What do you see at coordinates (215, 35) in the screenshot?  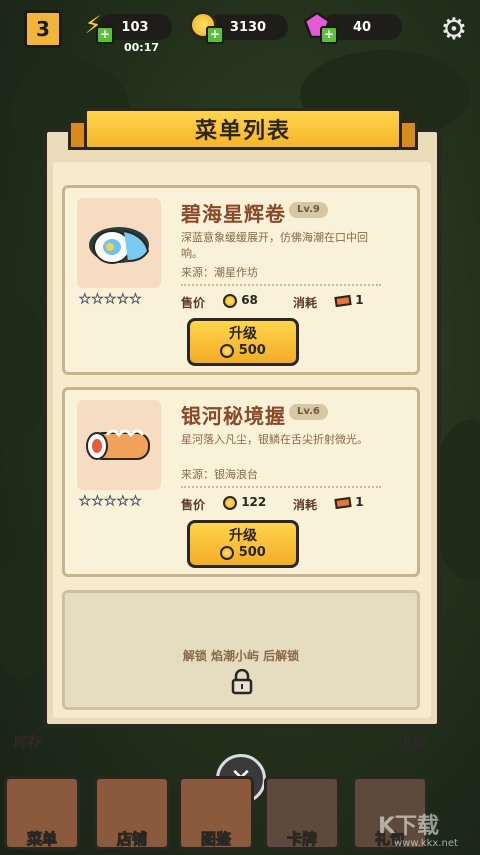 I see `add-coins-icon: +` at bounding box center [215, 35].